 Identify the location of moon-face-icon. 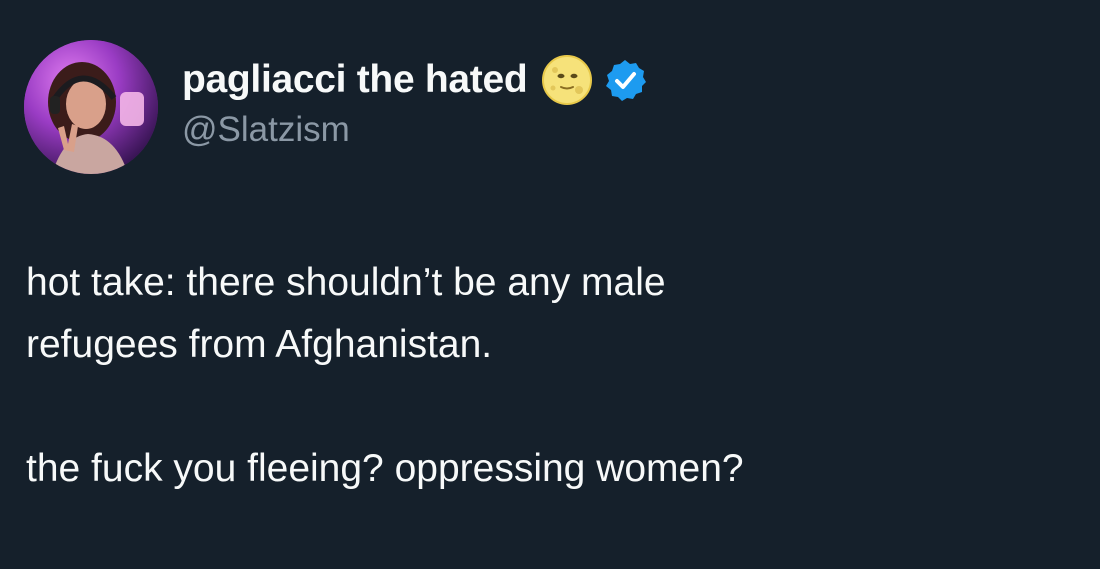
(567, 80).